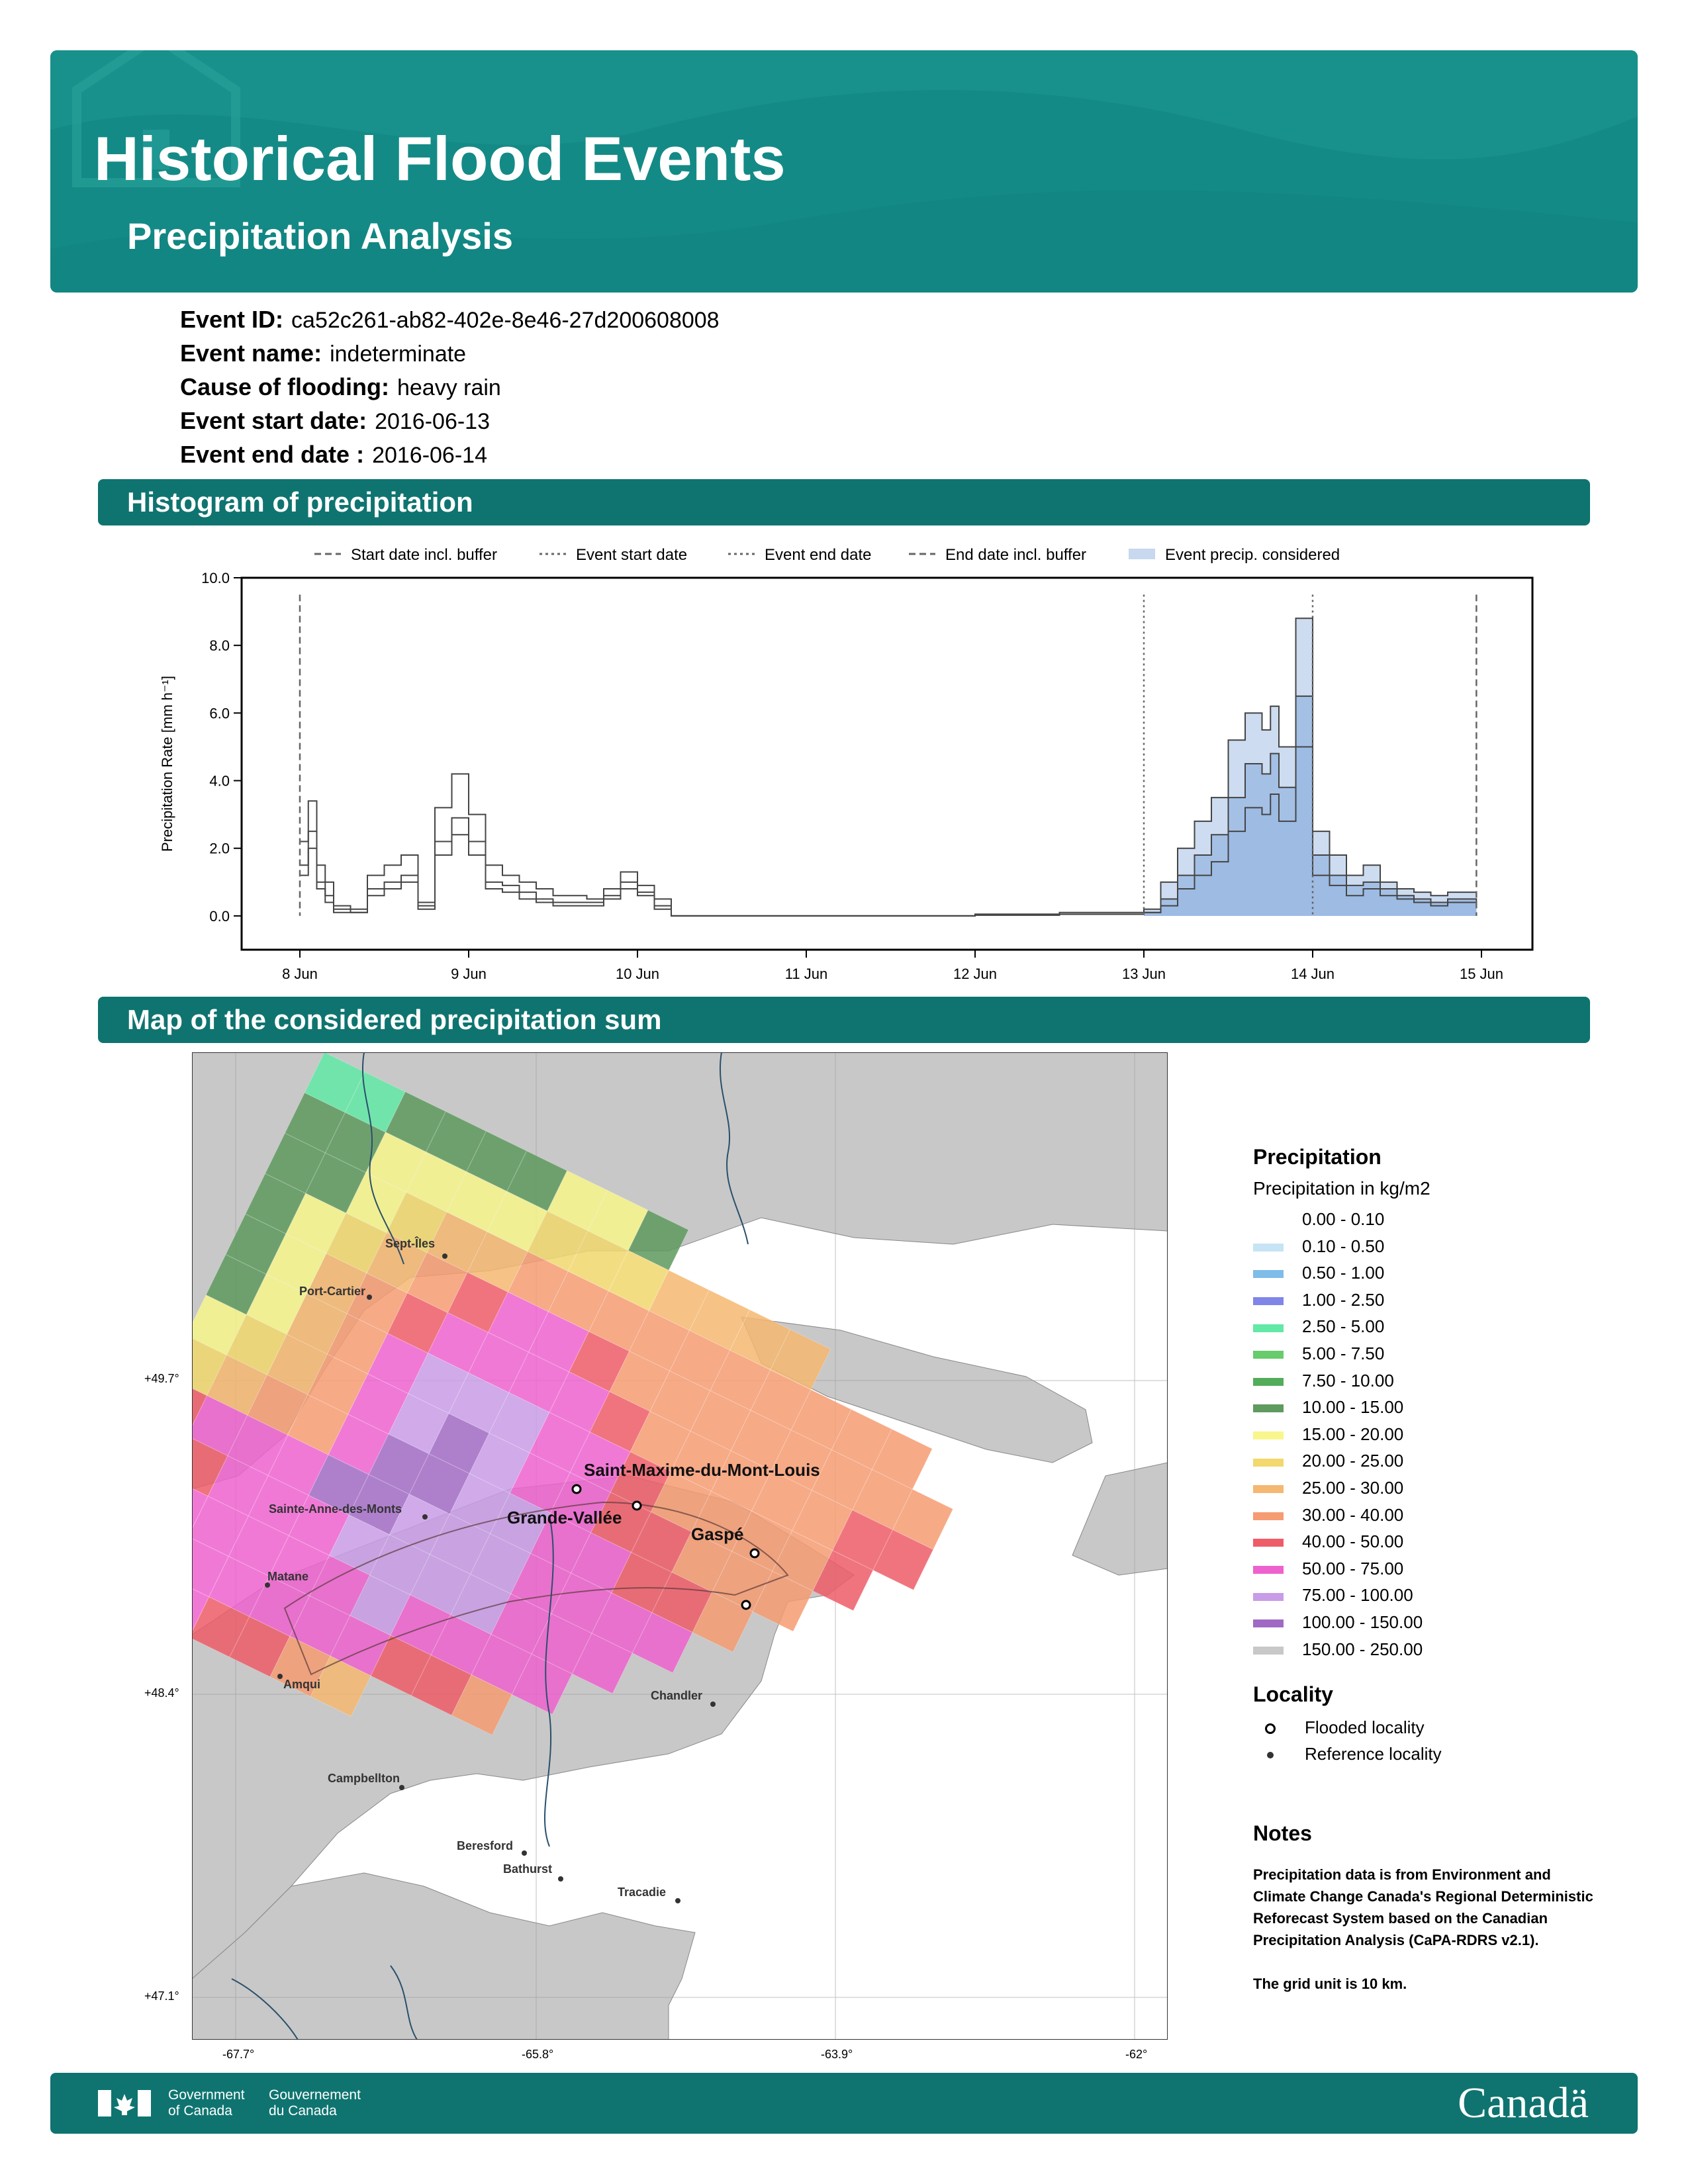 The image size is (1688, 2184). I want to click on event-name-label: Event name:, so click(251, 353).